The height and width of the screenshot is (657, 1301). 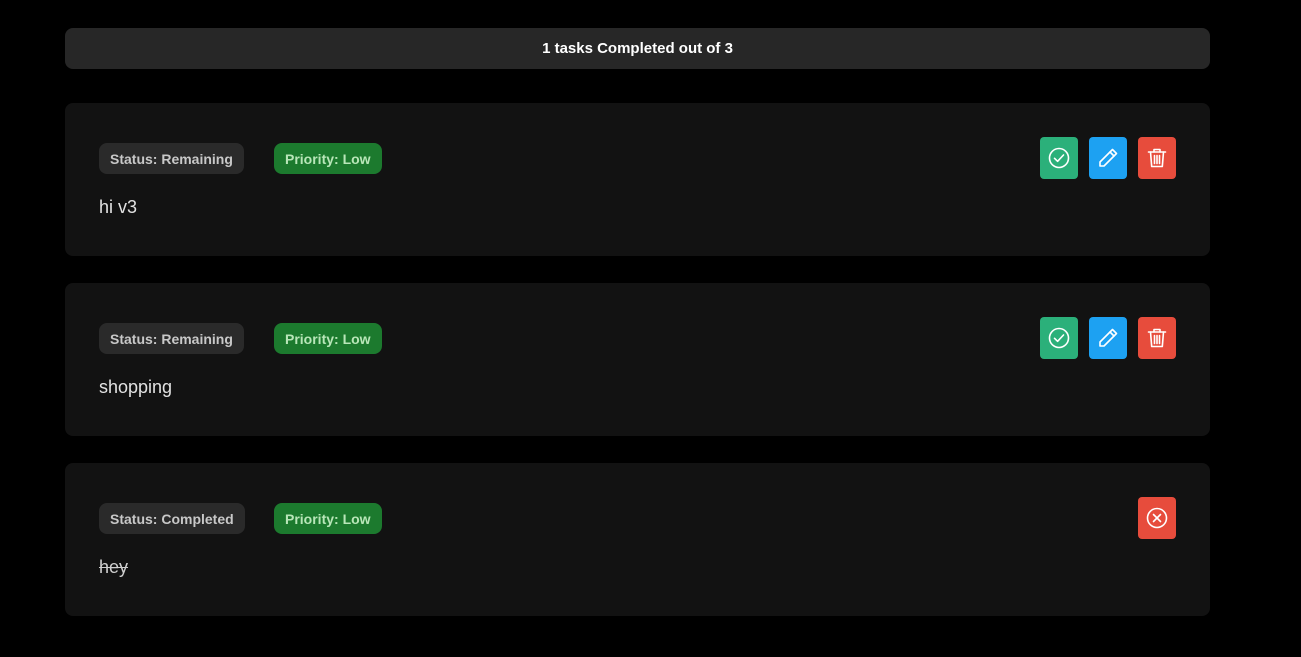 I want to click on undo-complete-button, so click(x=1157, y=518).